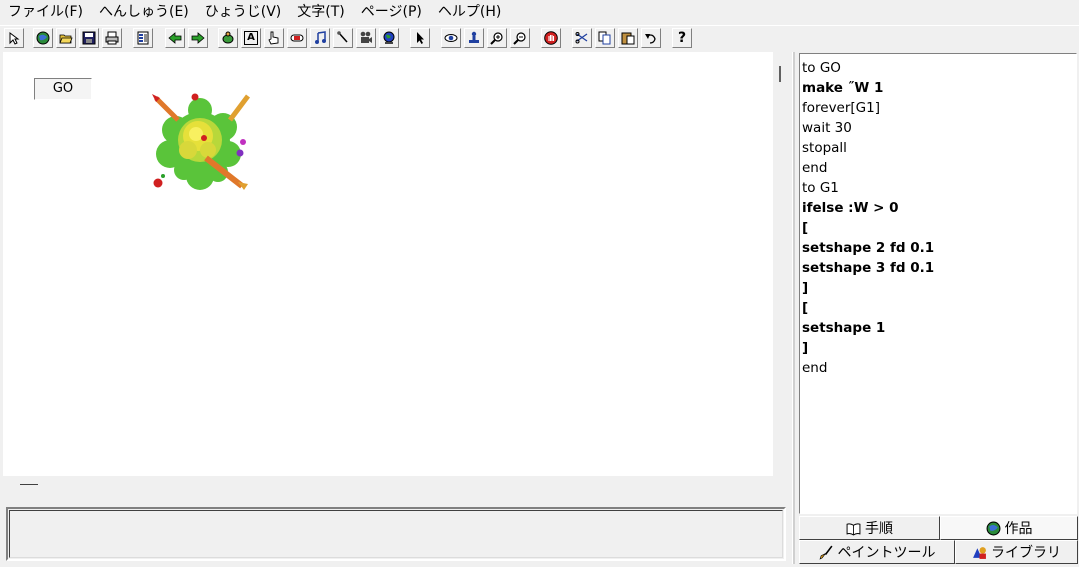 The height and width of the screenshot is (567, 1079). What do you see at coordinates (868, 268) in the screenshot?
I see `code-line: setshape 3 fd 0.1` at bounding box center [868, 268].